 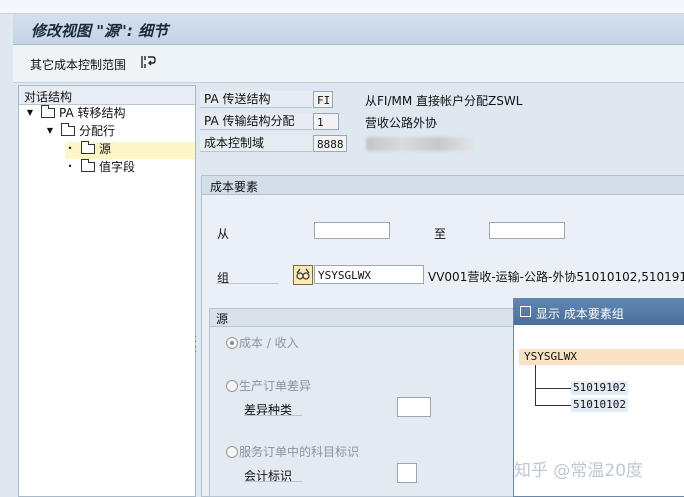 What do you see at coordinates (601, 357) in the screenshot?
I see `group-root-node: YSYSGLWX` at bounding box center [601, 357].